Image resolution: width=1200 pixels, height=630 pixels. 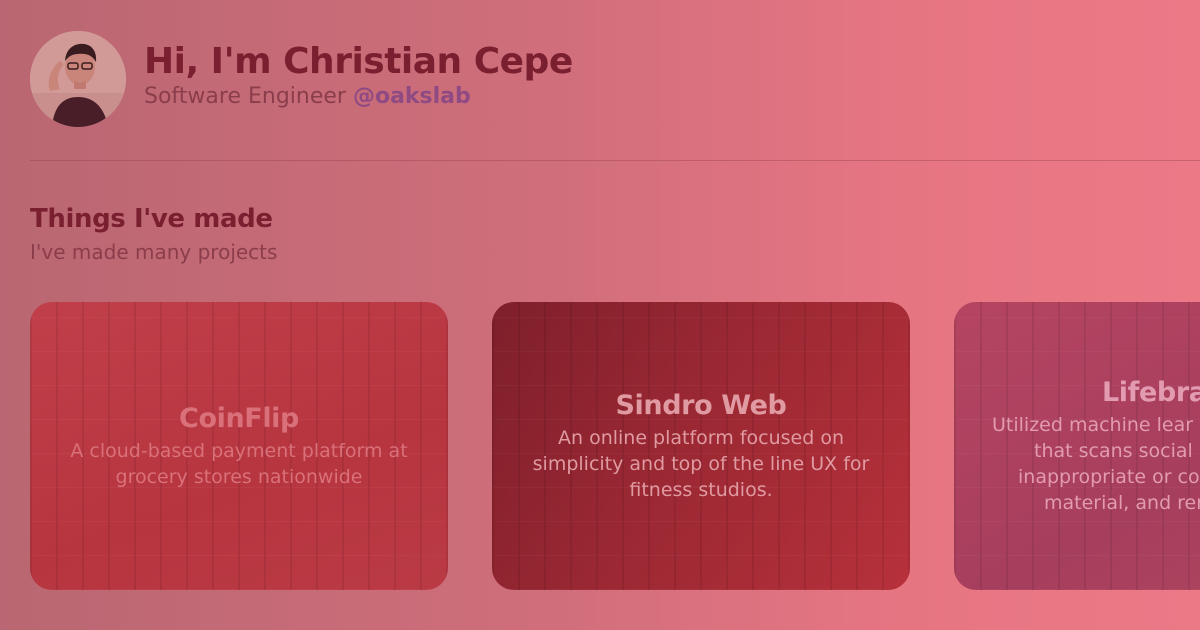 What do you see at coordinates (1113, 451) in the screenshot?
I see `description-line: that scans social` at bounding box center [1113, 451].